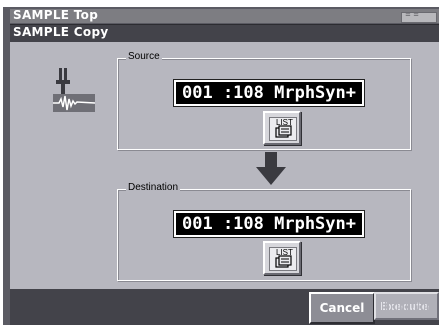  I want to click on sub-title-bar: SAMPLE Copy, so click(224, 33).